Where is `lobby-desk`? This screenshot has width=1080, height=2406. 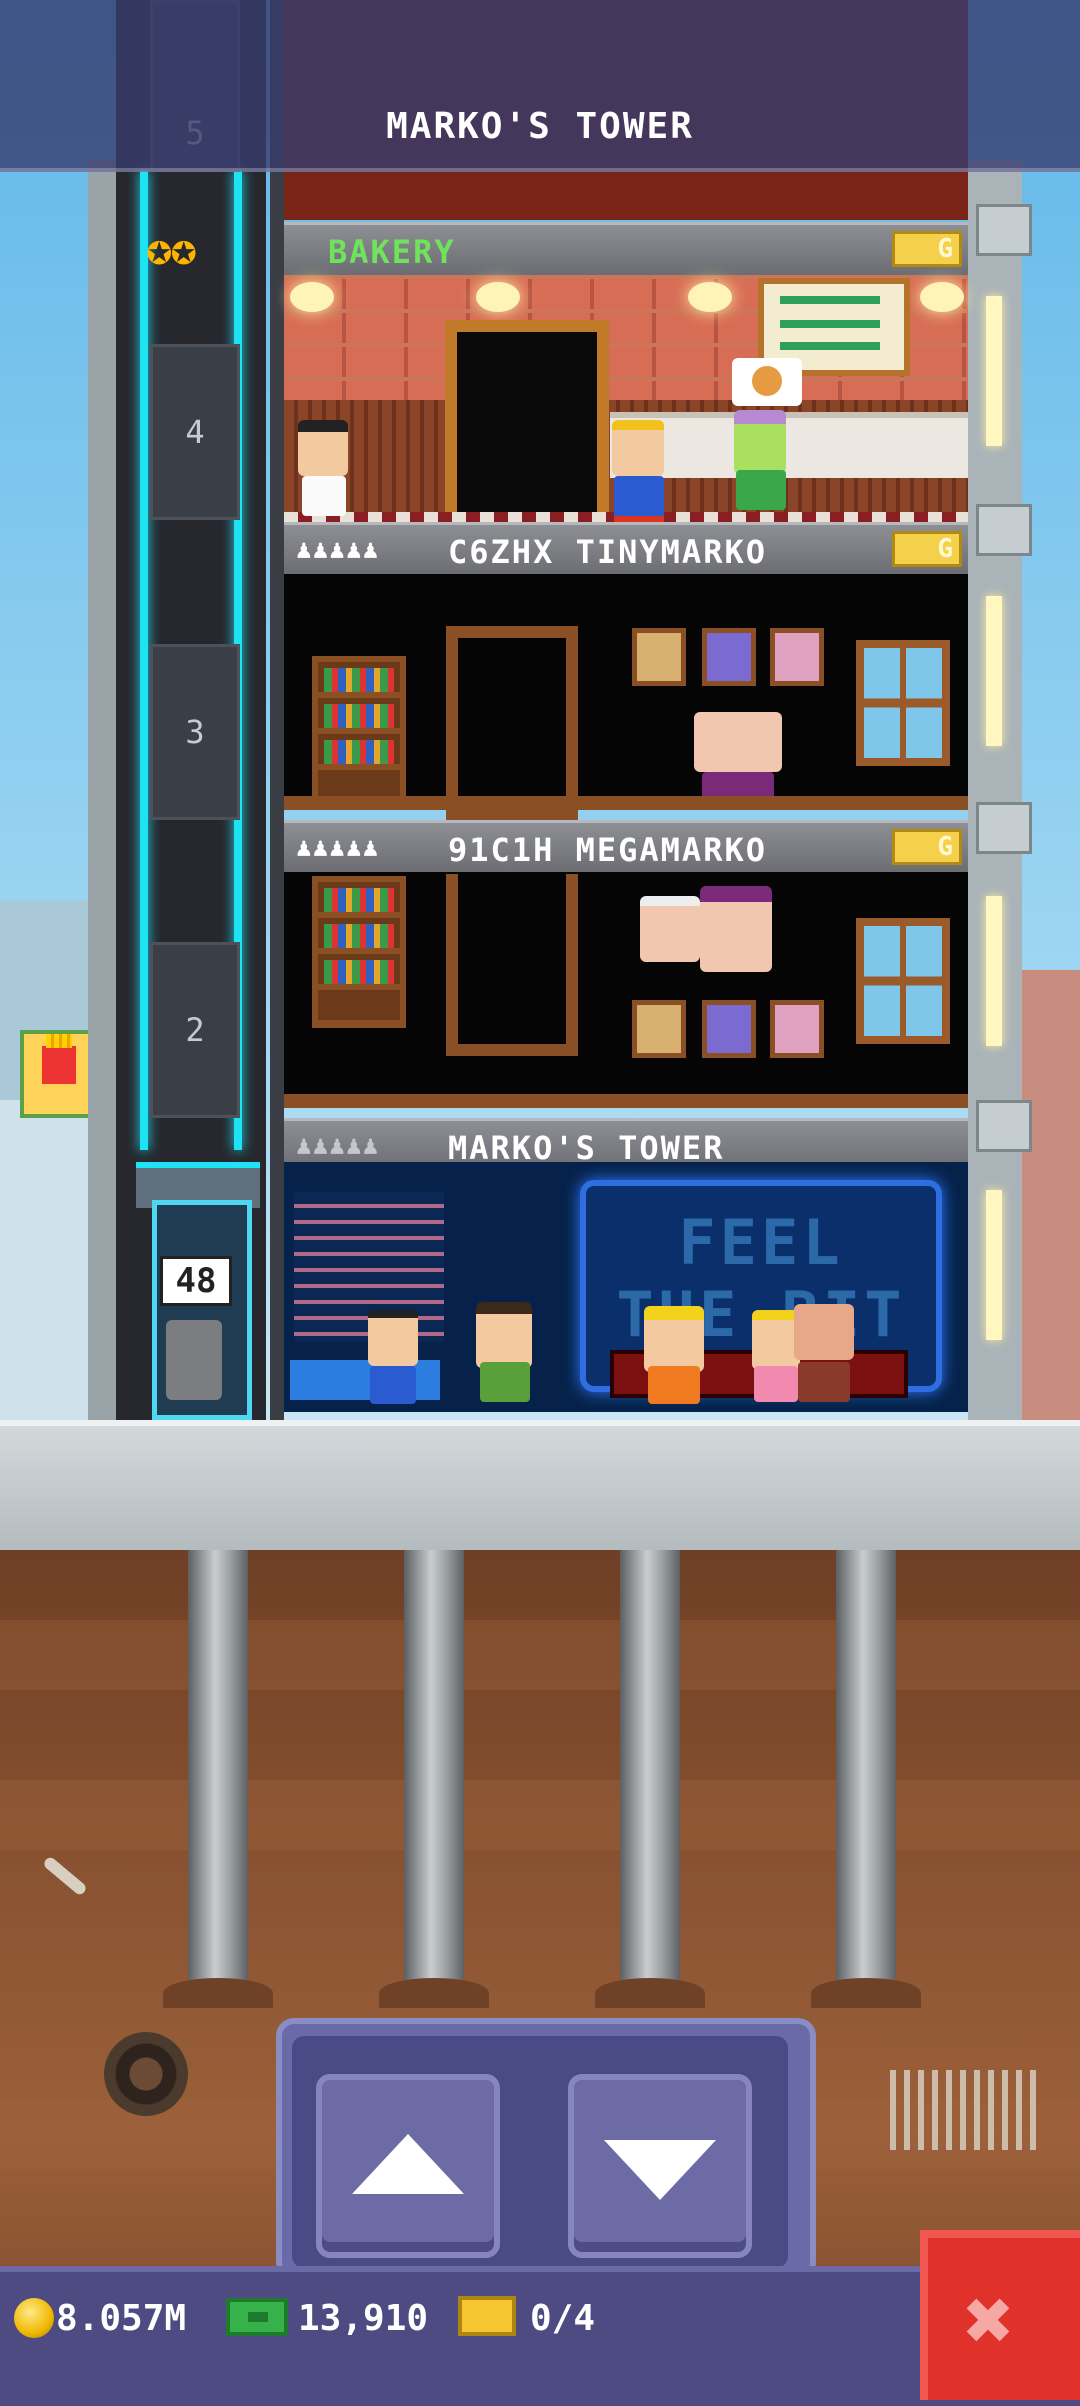
lobby-desk is located at coordinates (365, 1380).